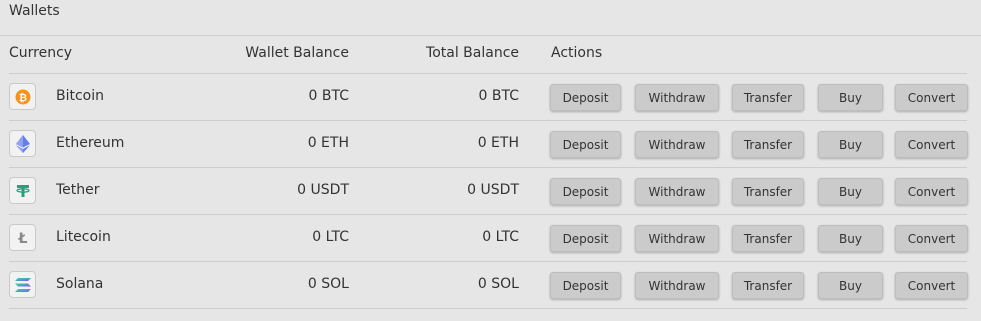  I want to click on litecoin-icon: Ł, so click(22, 237).